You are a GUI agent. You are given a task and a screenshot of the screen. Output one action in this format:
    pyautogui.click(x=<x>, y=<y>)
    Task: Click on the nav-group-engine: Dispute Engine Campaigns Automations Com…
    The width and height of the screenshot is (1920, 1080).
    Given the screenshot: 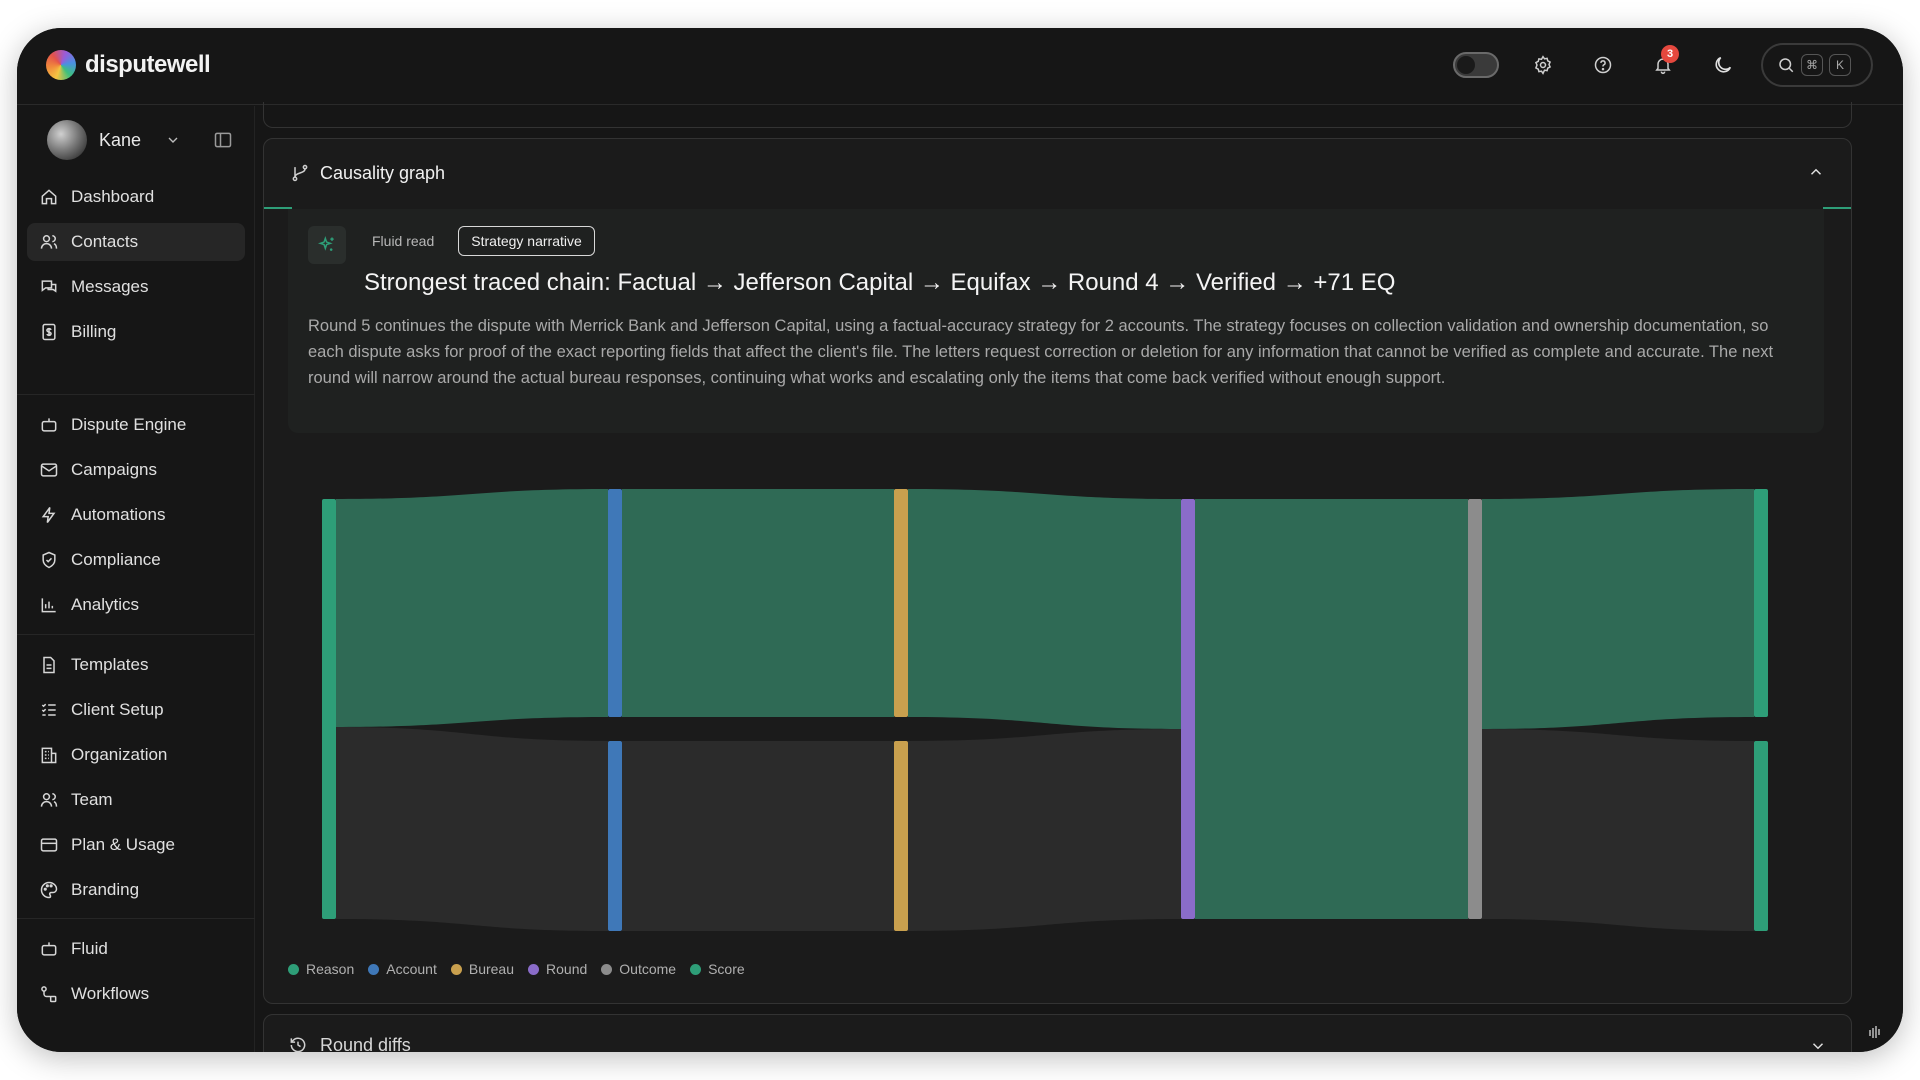 What is the action you would take?
    pyautogui.click(x=136, y=518)
    